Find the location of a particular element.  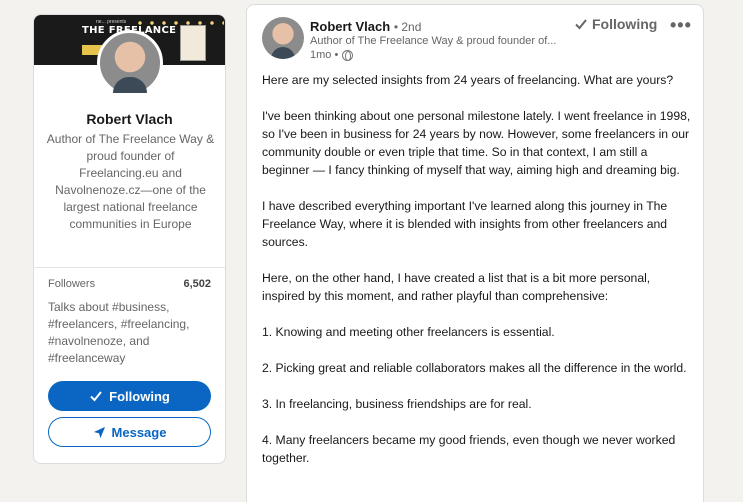

book-cover-image is located at coordinates (193, 43).